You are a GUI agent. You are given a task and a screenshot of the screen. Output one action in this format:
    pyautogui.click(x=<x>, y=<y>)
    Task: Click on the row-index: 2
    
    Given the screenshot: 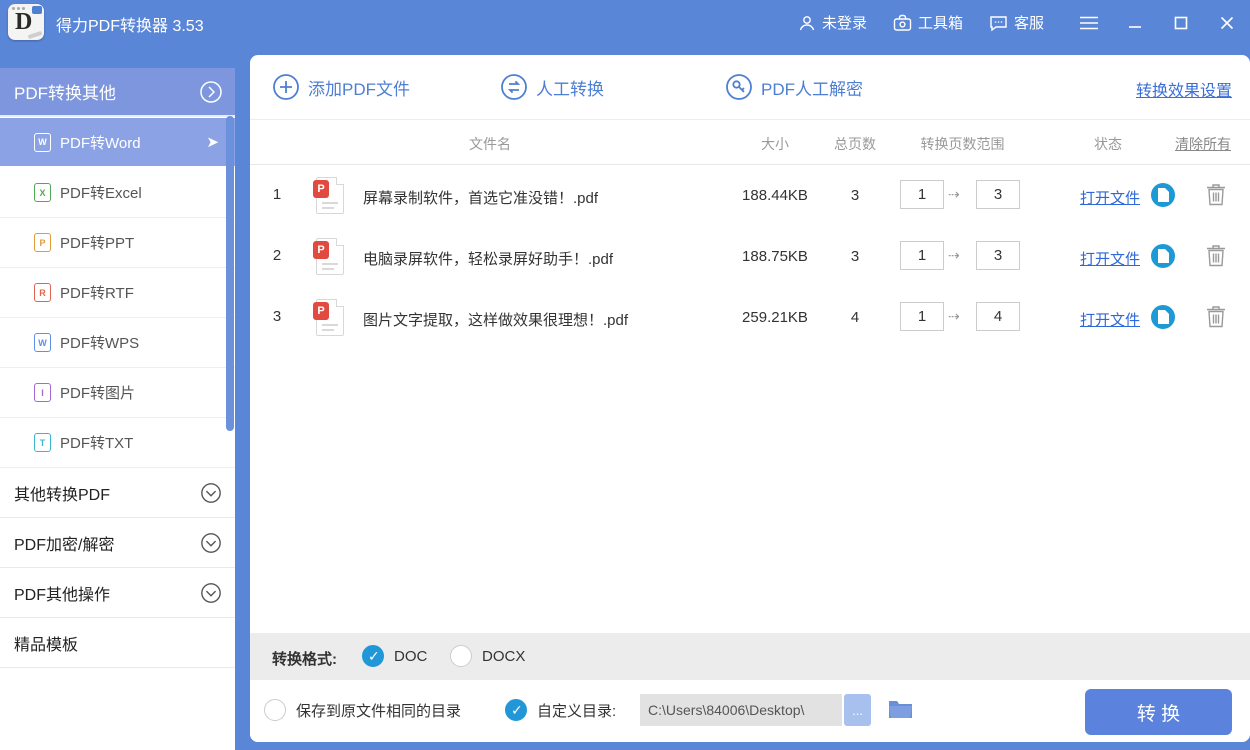 What is the action you would take?
    pyautogui.click(x=277, y=255)
    